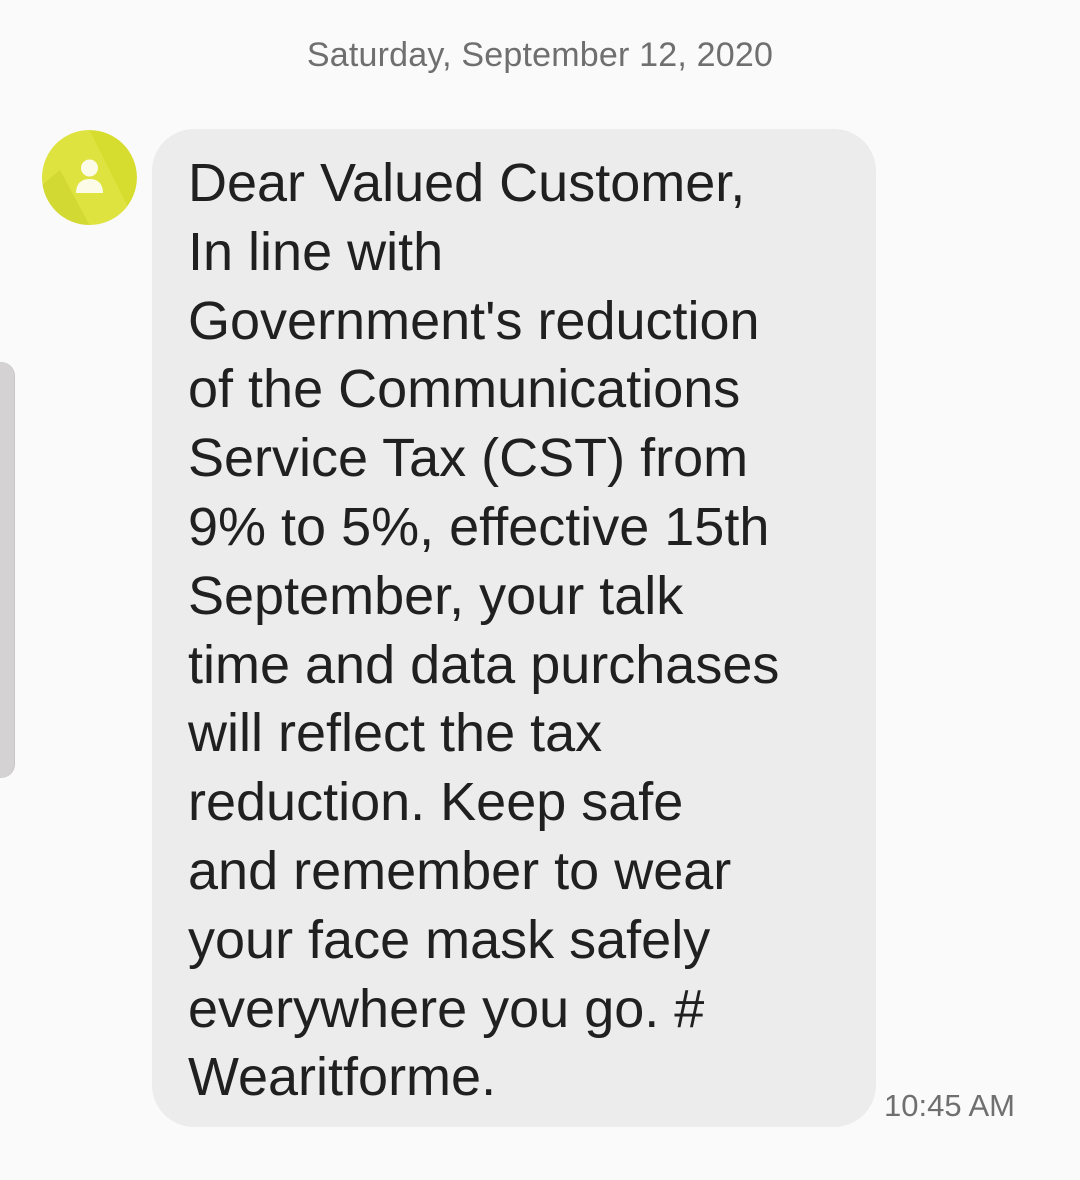 This screenshot has height=1180, width=1080. Describe the element at coordinates (949, 1105) in the screenshot. I see `message-timestamp: 10:45 AM` at that location.